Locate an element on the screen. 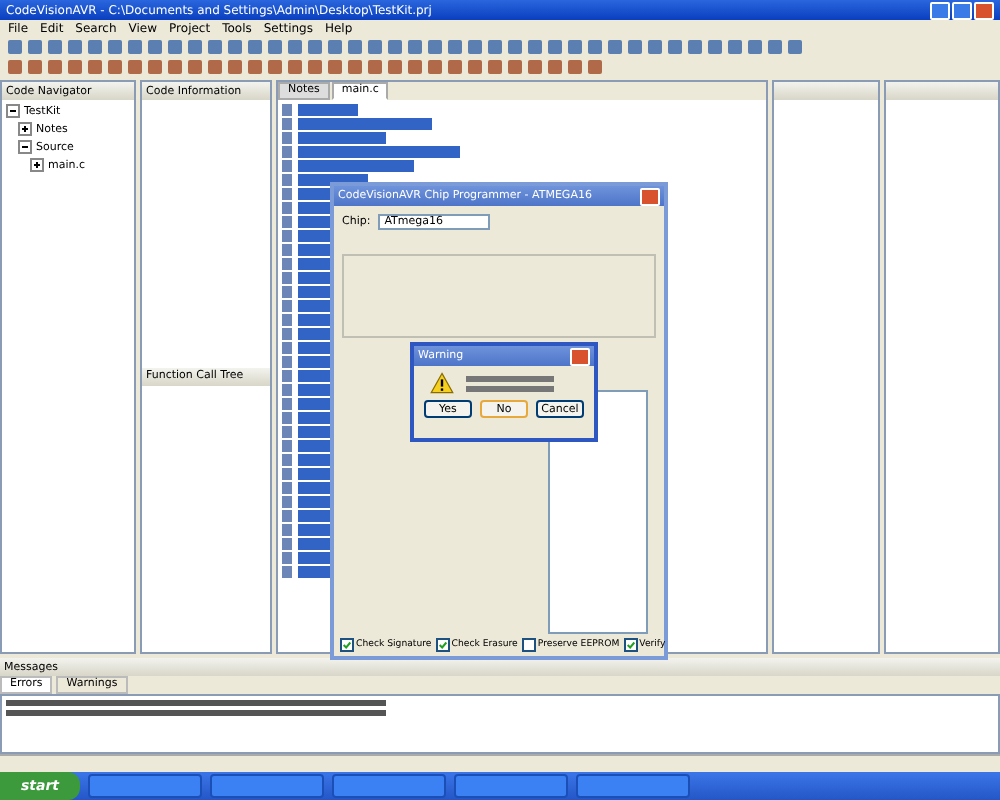 The width and height of the screenshot is (1000, 800). maximize-button is located at coordinates (962, 10).